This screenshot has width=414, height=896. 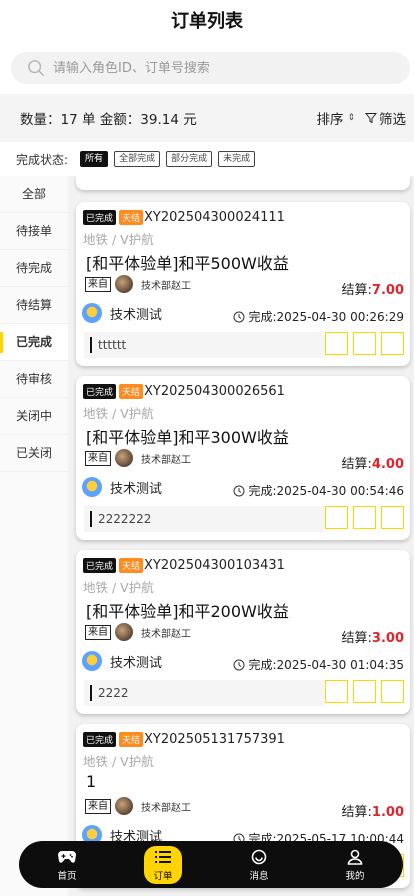 I want to click on product-title: [和平体验单]和平500W收益, so click(x=187, y=263).